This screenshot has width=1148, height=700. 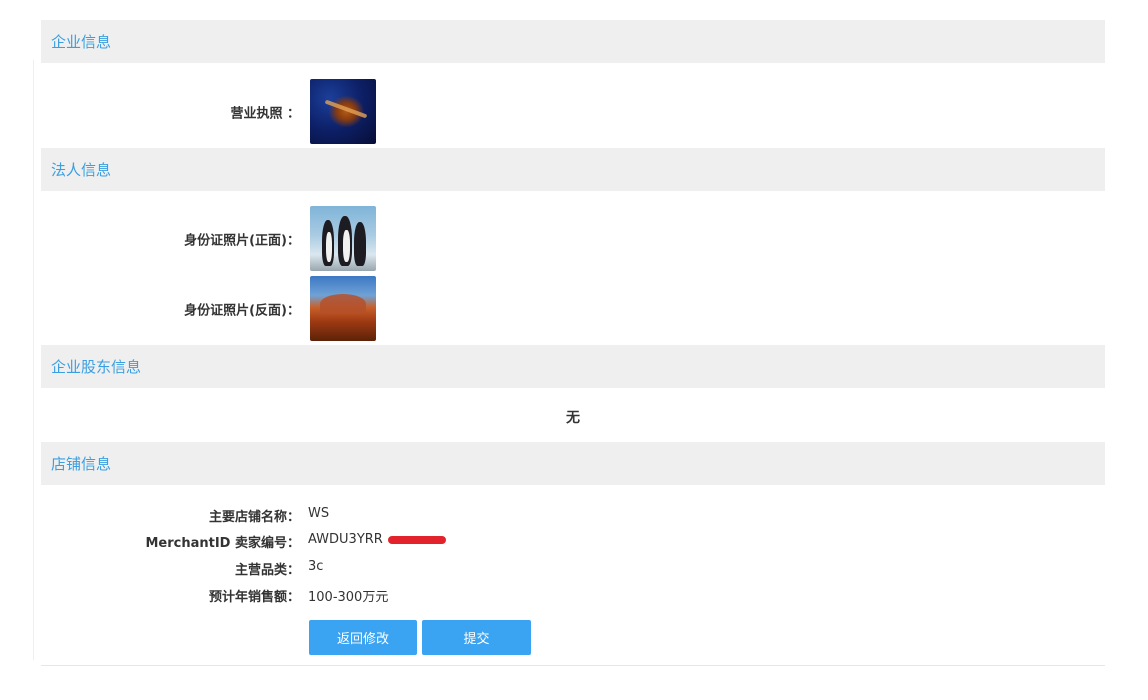 What do you see at coordinates (267, 570) in the screenshot?
I see `main-category-label: 主营品类：` at bounding box center [267, 570].